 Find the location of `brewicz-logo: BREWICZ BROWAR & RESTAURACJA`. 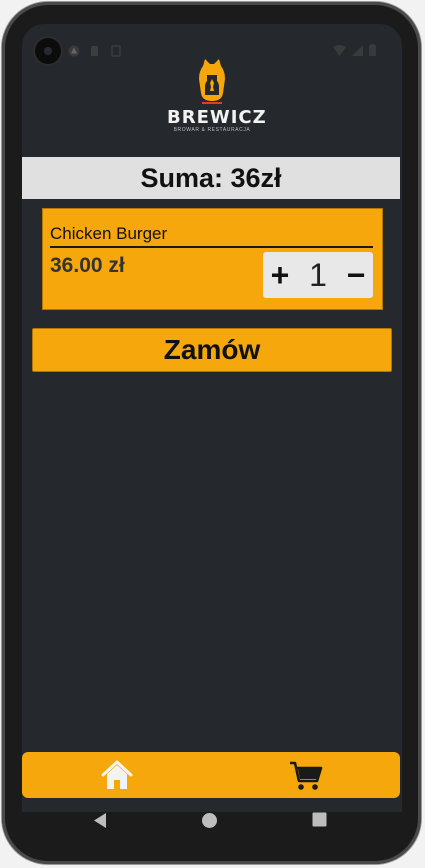

brewicz-logo: BREWICZ BROWAR & RESTAURACJA is located at coordinates (217, 97).